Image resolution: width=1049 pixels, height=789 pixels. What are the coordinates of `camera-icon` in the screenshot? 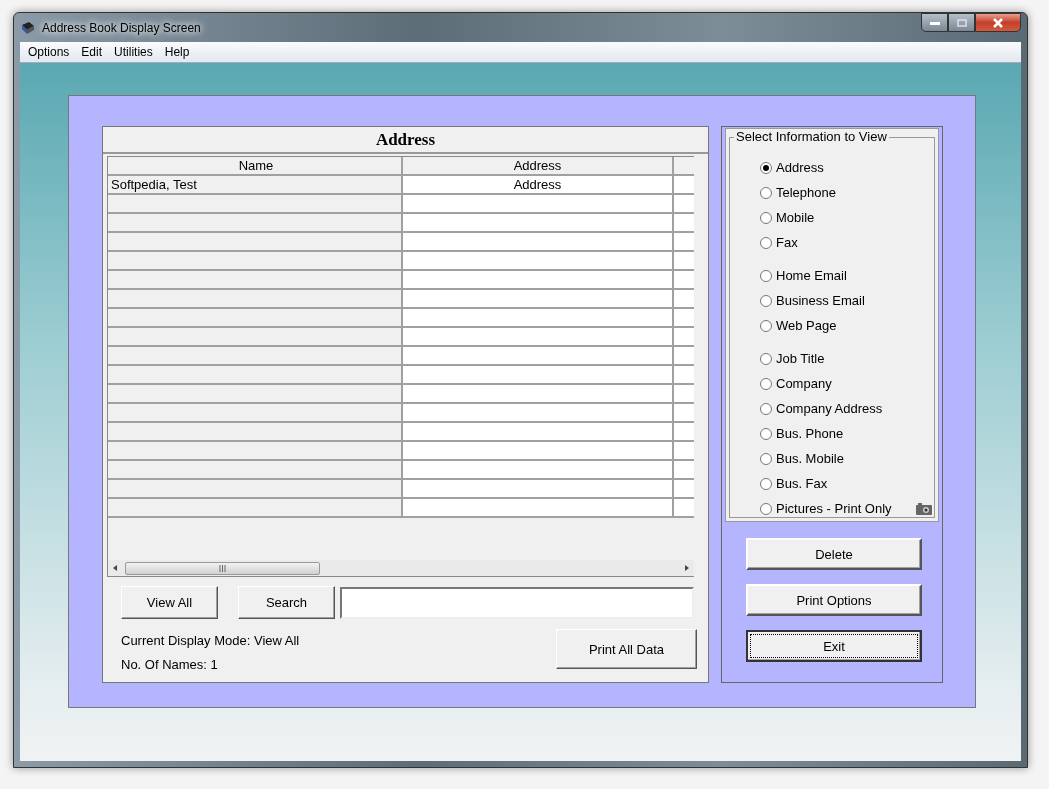 It's located at (923, 508).